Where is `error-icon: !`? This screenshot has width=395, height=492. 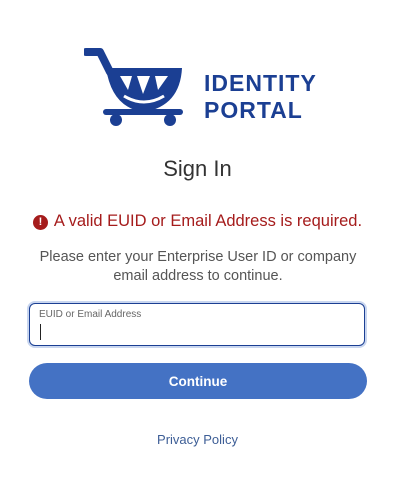
error-icon: ! is located at coordinates (40, 222).